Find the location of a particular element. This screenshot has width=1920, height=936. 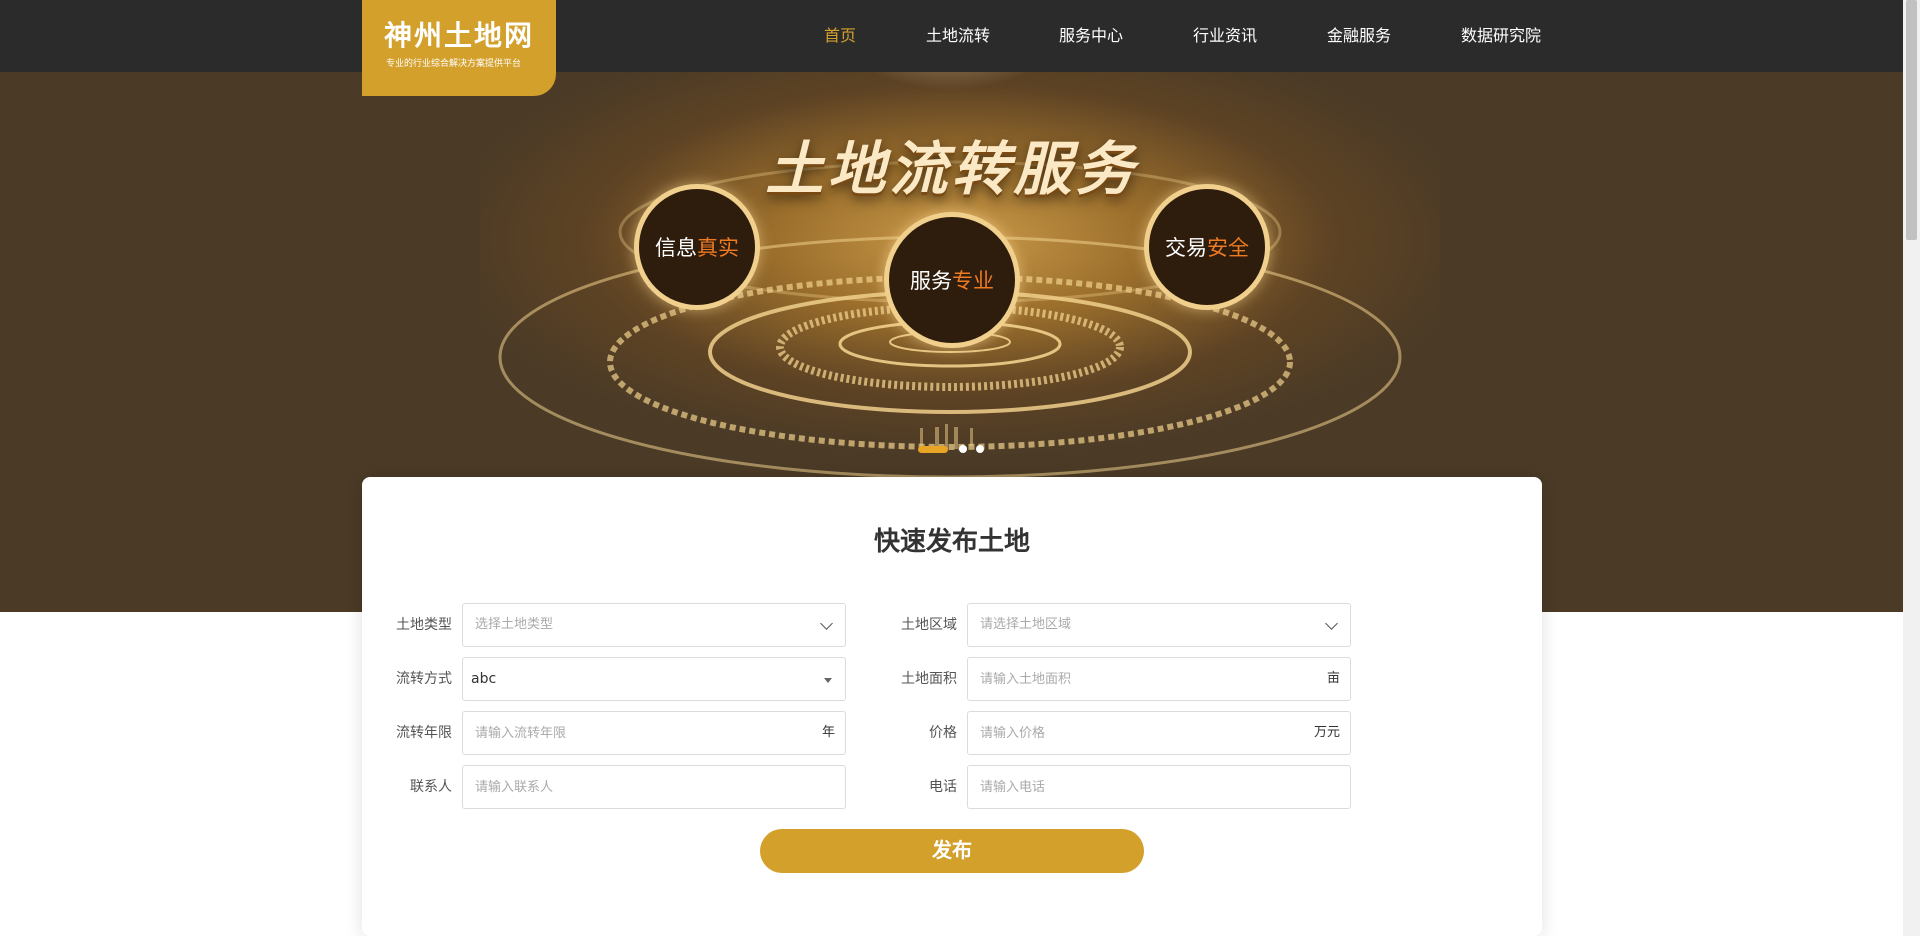

field-price: 价格 万元 is located at coordinates (1109, 733).